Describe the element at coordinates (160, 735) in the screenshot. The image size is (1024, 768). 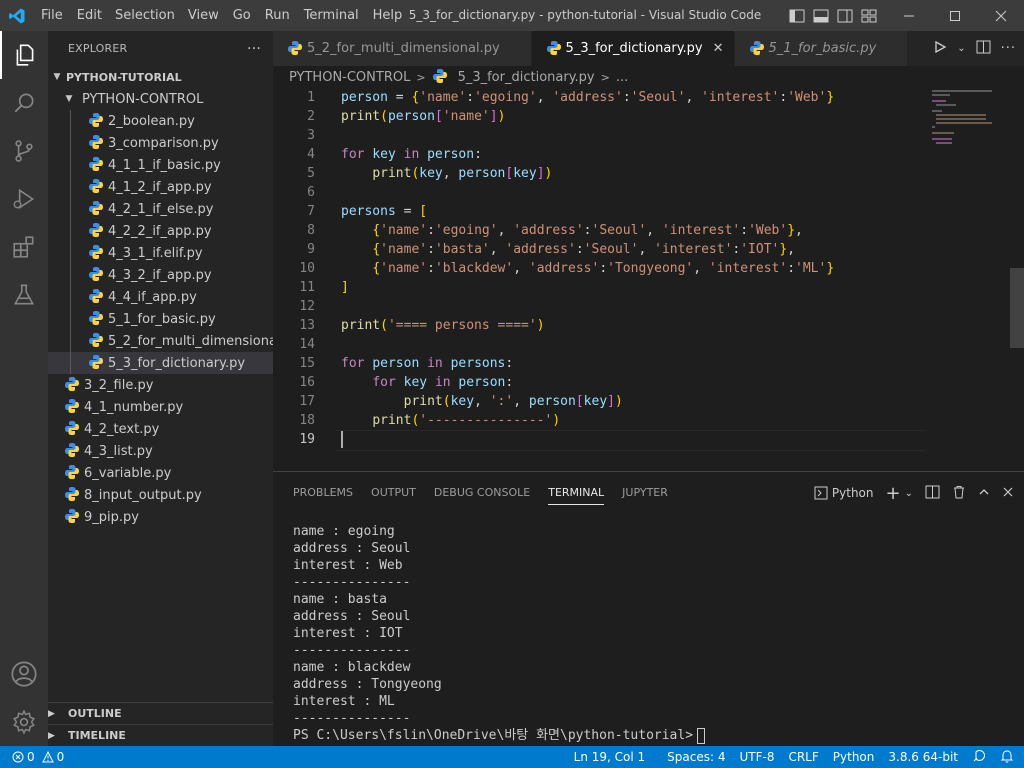
I see `timeline-section: ▶ TIMELINE` at that location.